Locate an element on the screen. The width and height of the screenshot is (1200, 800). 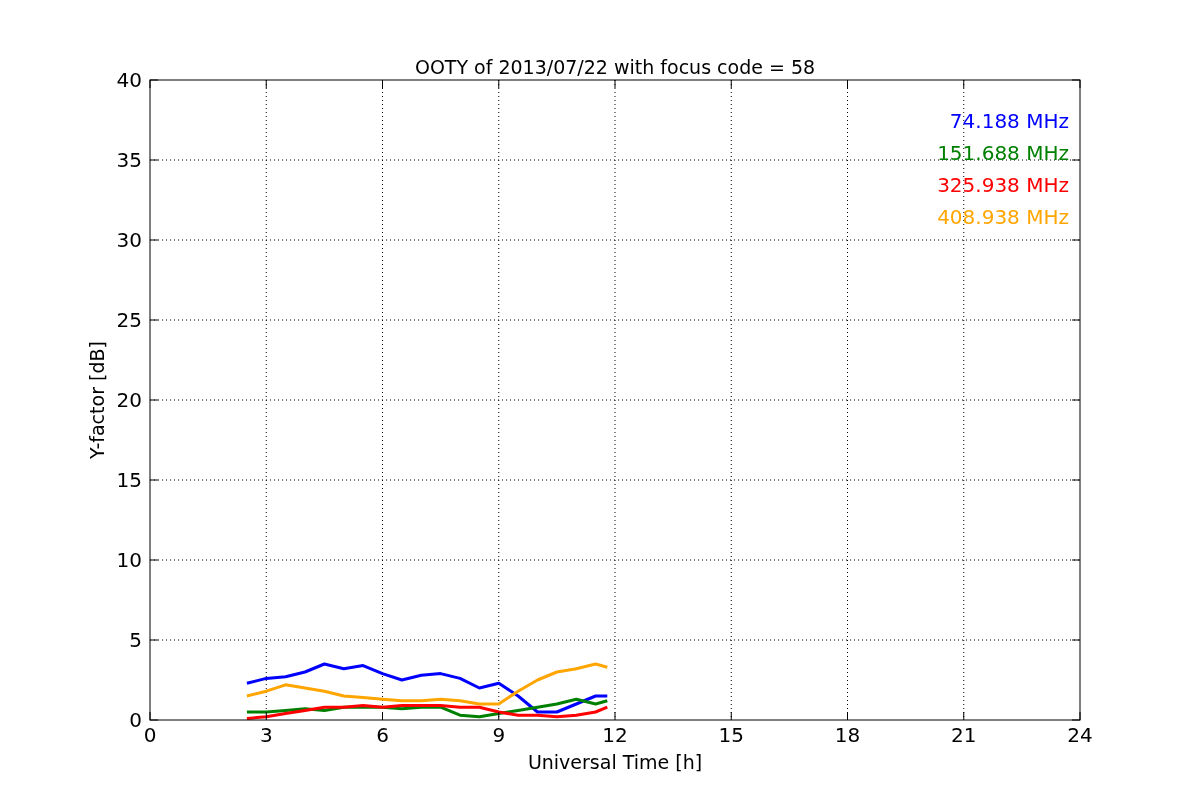
y-tick-label: 5 is located at coordinates (135, 640).